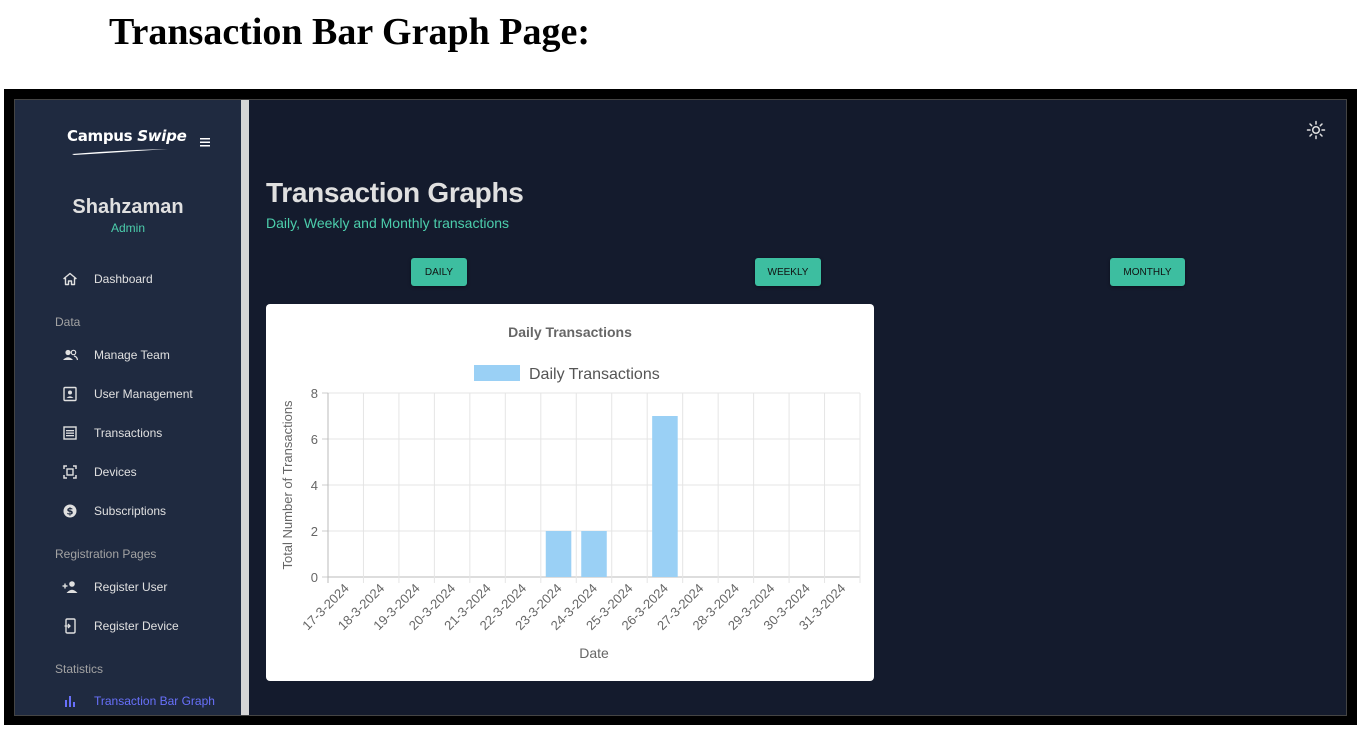 The image size is (1362, 730). What do you see at coordinates (70, 355) in the screenshot?
I see `people-icon` at bounding box center [70, 355].